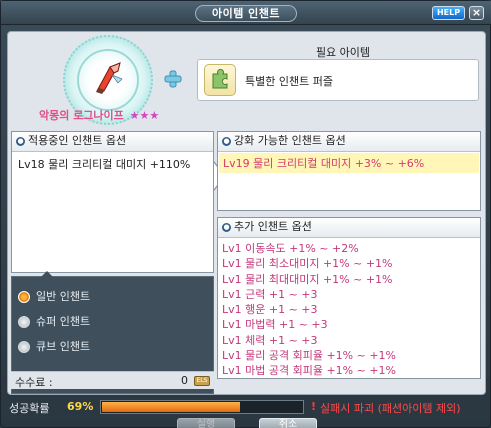 The width and height of the screenshot is (491, 428). What do you see at coordinates (309, 356) in the screenshot?
I see `additional-option-line: Lv1 물리 공격 회피율 +1% ~ +1%` at bounding box center [309, 356].